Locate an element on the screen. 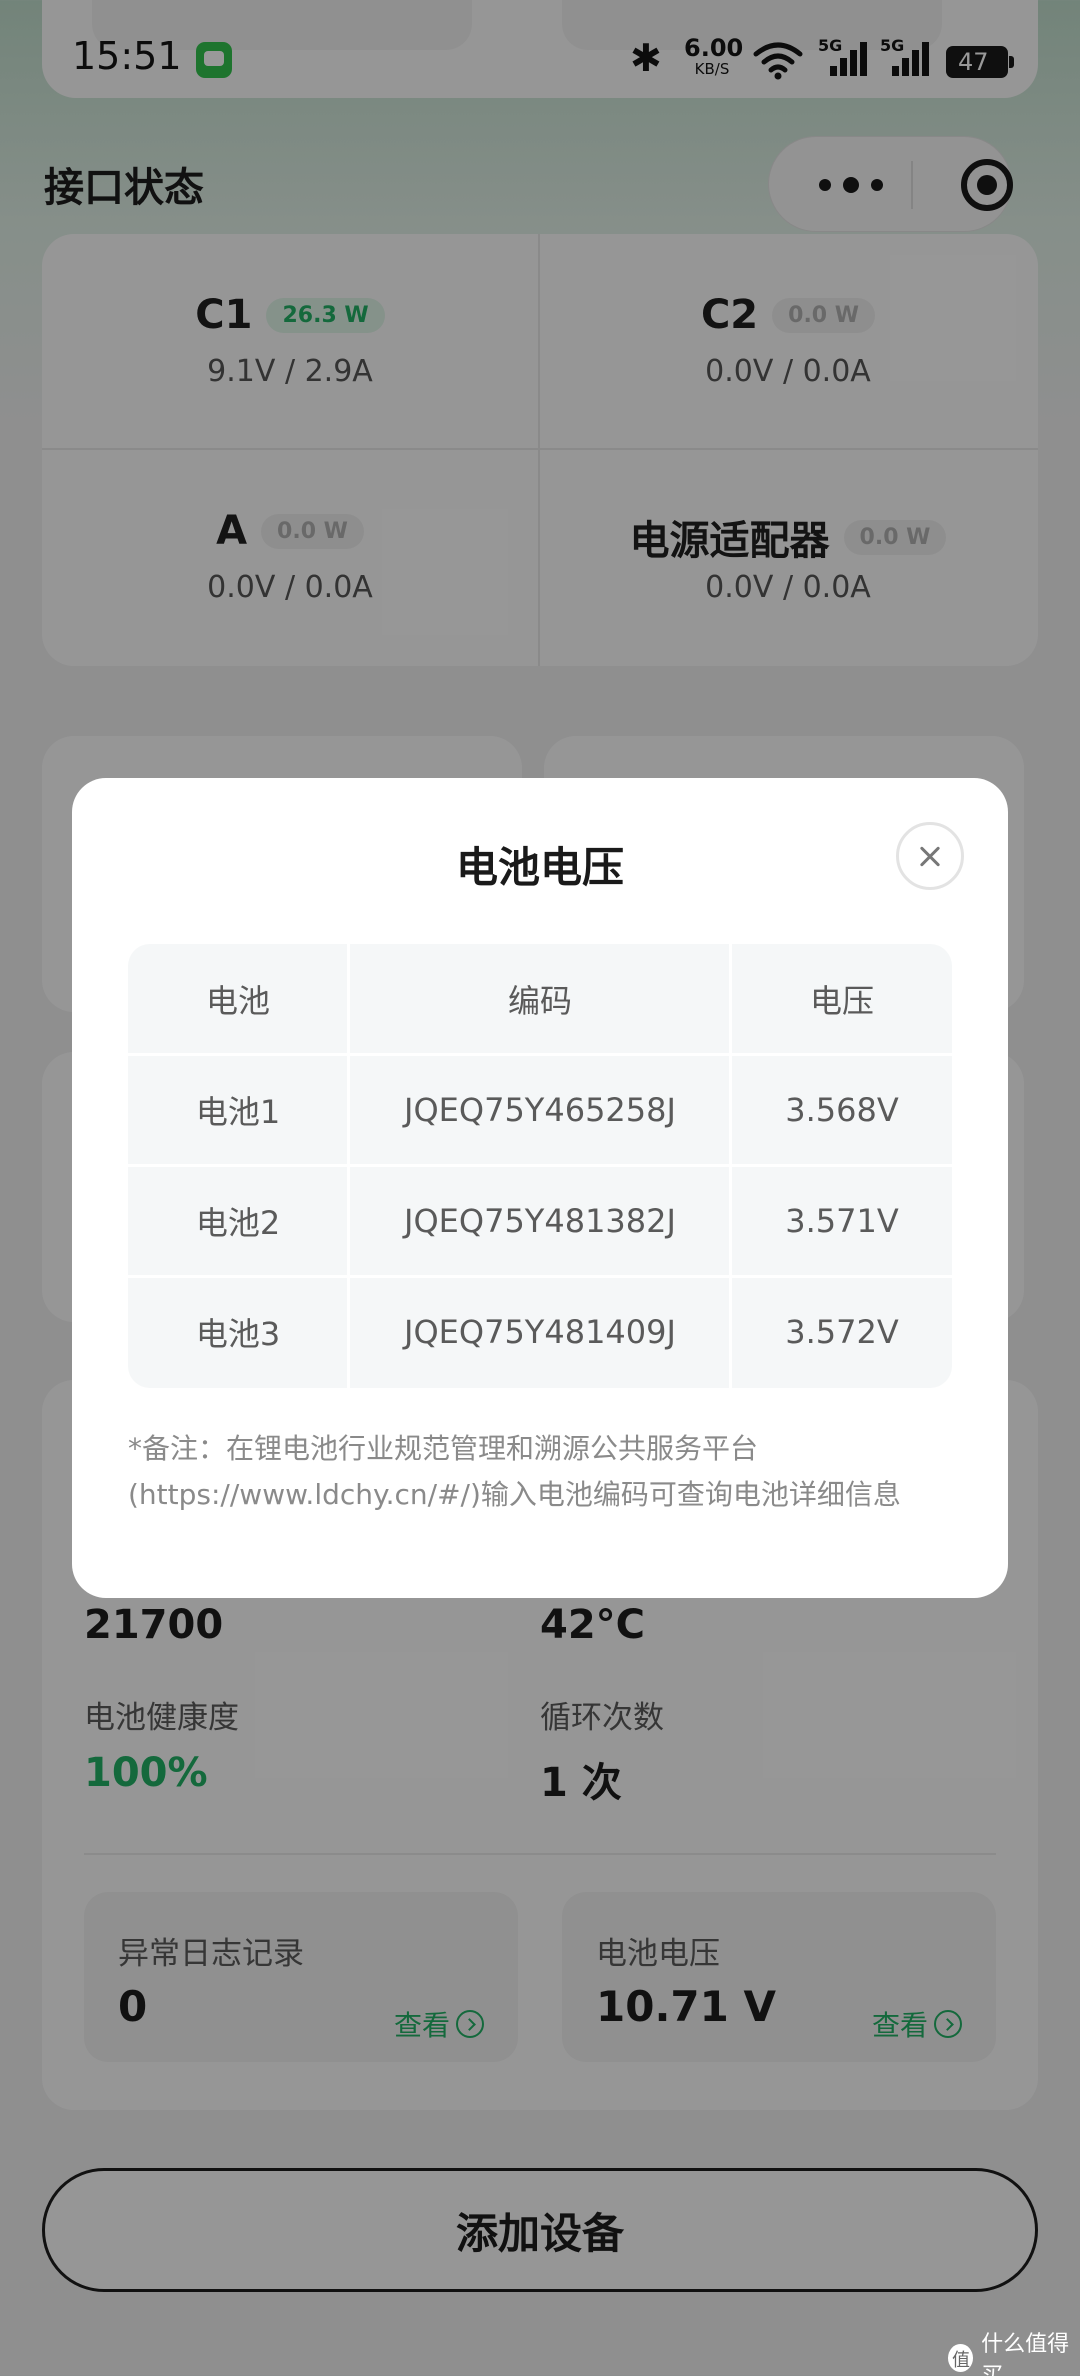 This screenshot has height=2376, width=1080. cell-battery-code: JQEQ75Y481409J is located at coordinates (540, 1332).